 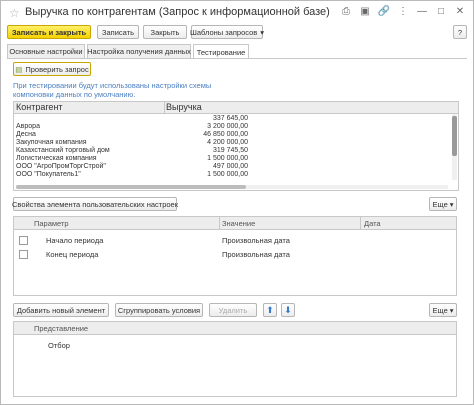 I want to click on query-templates-button: Шаблоны запросов ▾, so click(x=227, y=32).